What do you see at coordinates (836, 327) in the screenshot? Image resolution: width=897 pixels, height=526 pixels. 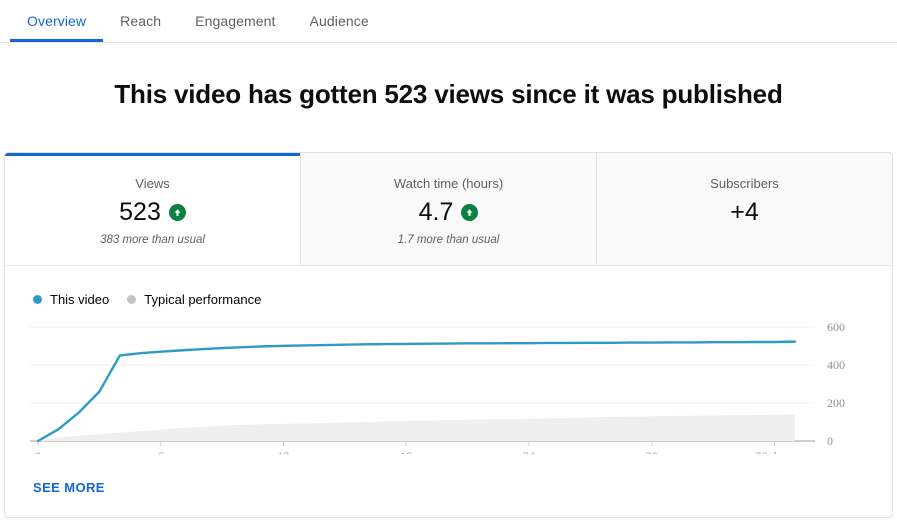 I see `y-axis-tick-label: 600` at bounding box center [836, 327].